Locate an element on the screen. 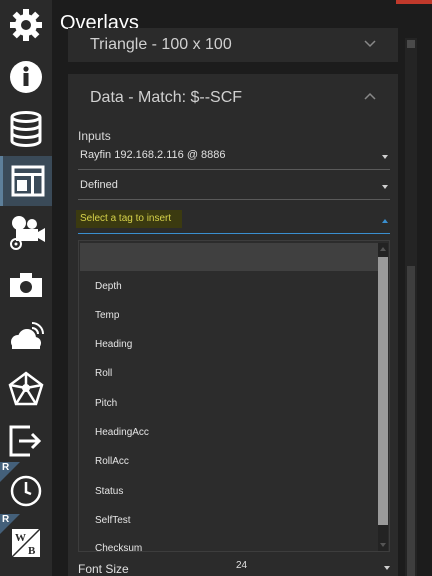 The image size is (432, 576). camera-icon is located at coordinates (26, 285).